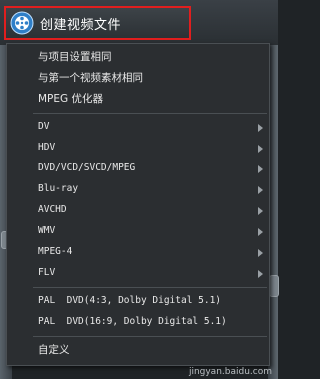 The width and height of the screenshot is (320, 379). What do you see at coordinates (55, 252) in the screenshot?
I see `menu-item-label: MPEG-4` at bounding box center [55, 252].